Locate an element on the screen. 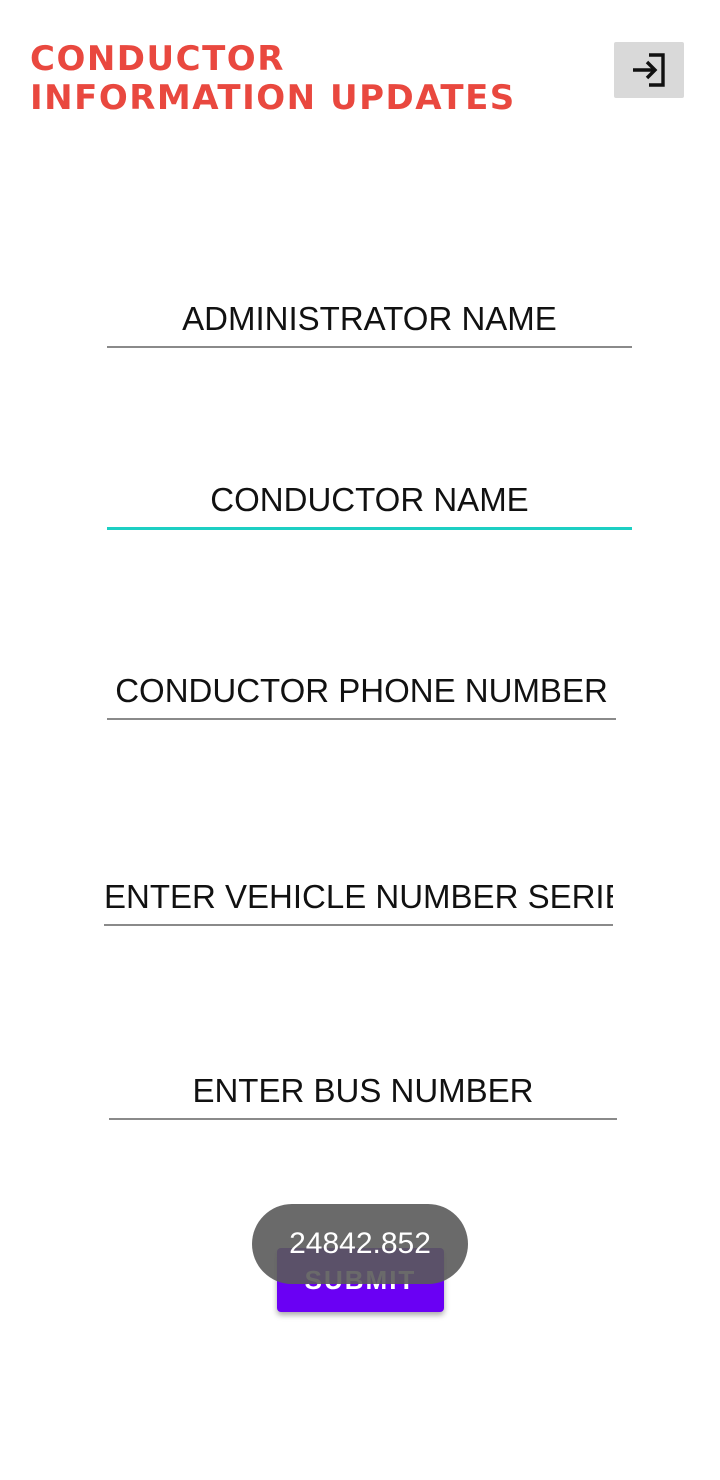 The image size is (720, 1480). page-title: Conductor Information updates is located at coordinates (273, 79).